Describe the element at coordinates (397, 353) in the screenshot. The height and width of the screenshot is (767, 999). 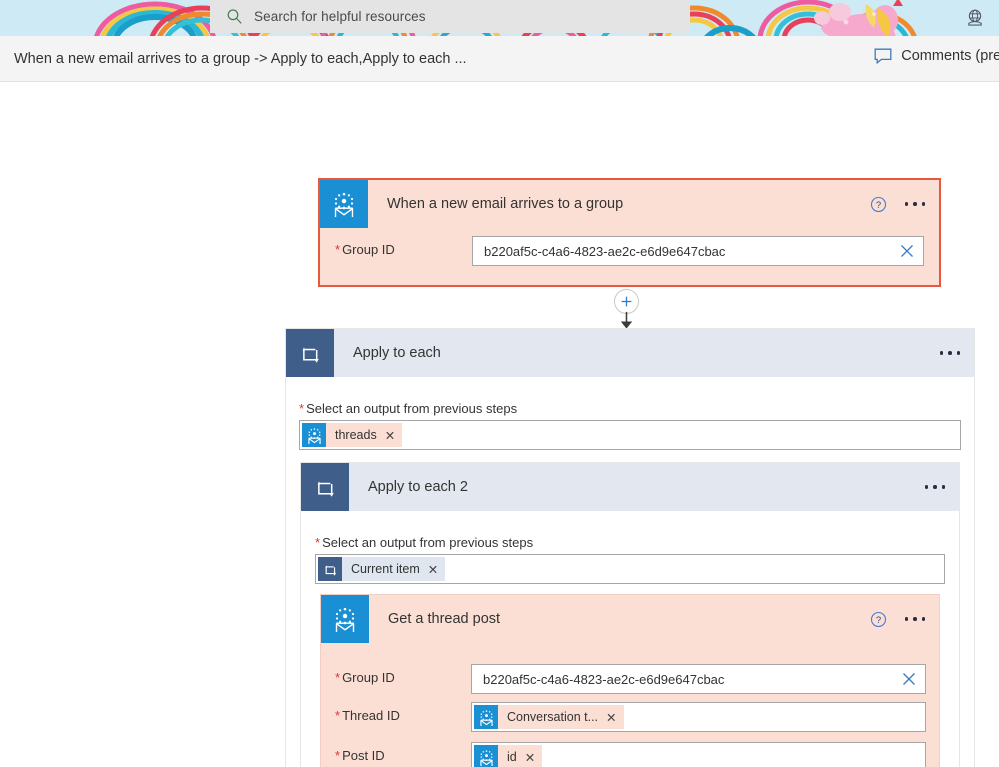
I see `loop1-title: Apply to each` at that location.